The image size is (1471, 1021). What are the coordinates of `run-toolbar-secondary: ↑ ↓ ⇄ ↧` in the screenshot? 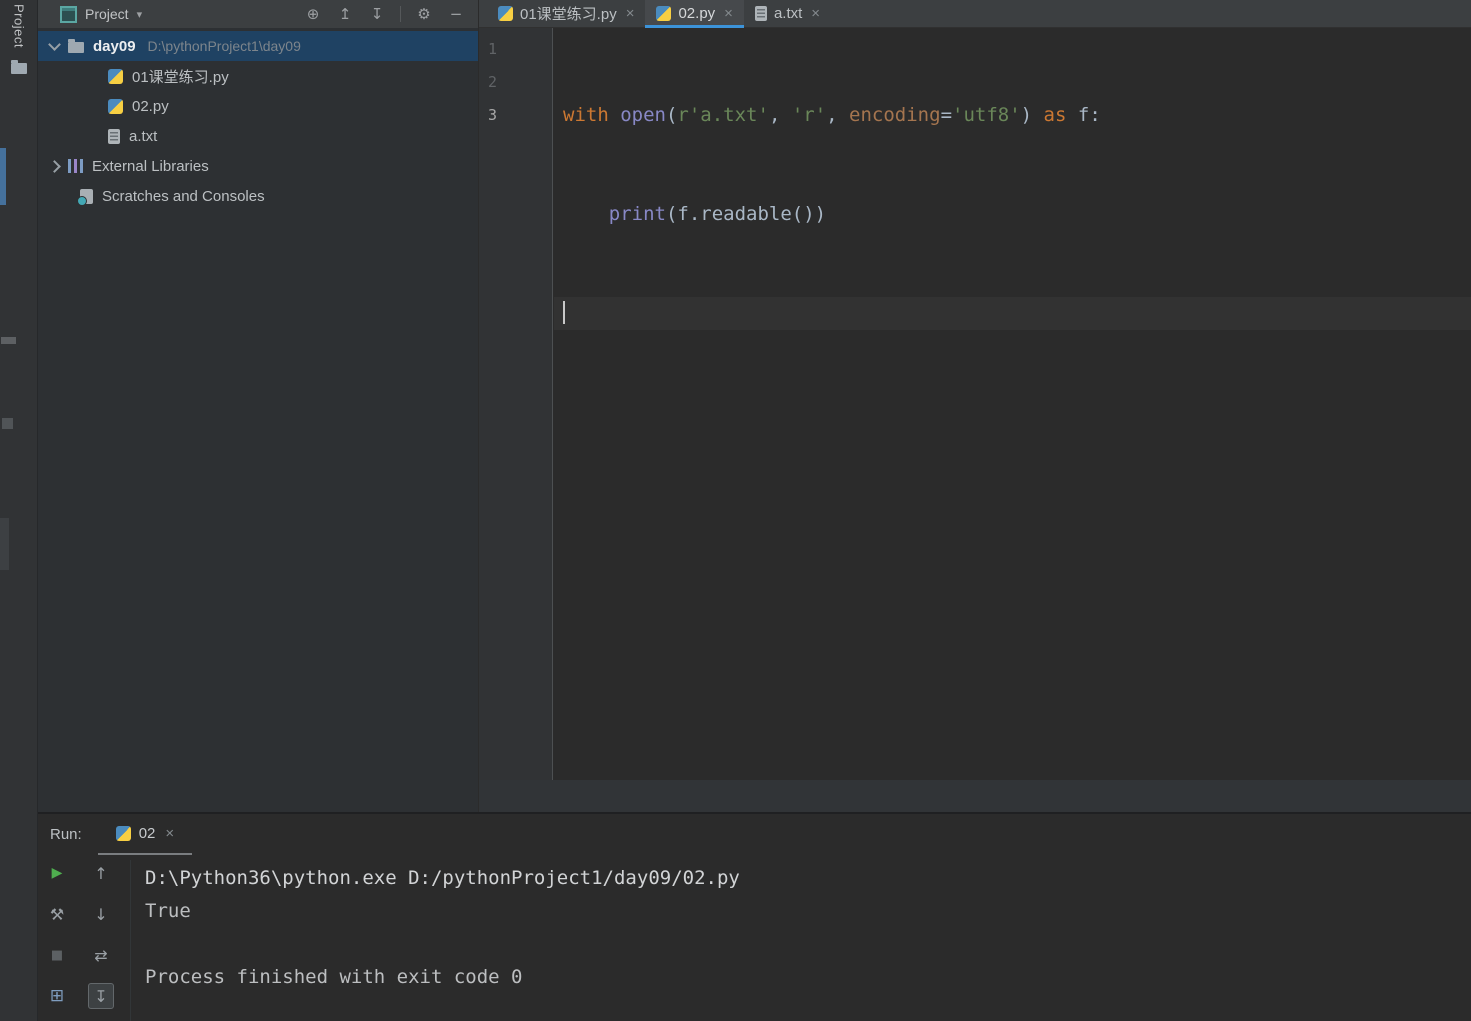 It's located at (101, 934).